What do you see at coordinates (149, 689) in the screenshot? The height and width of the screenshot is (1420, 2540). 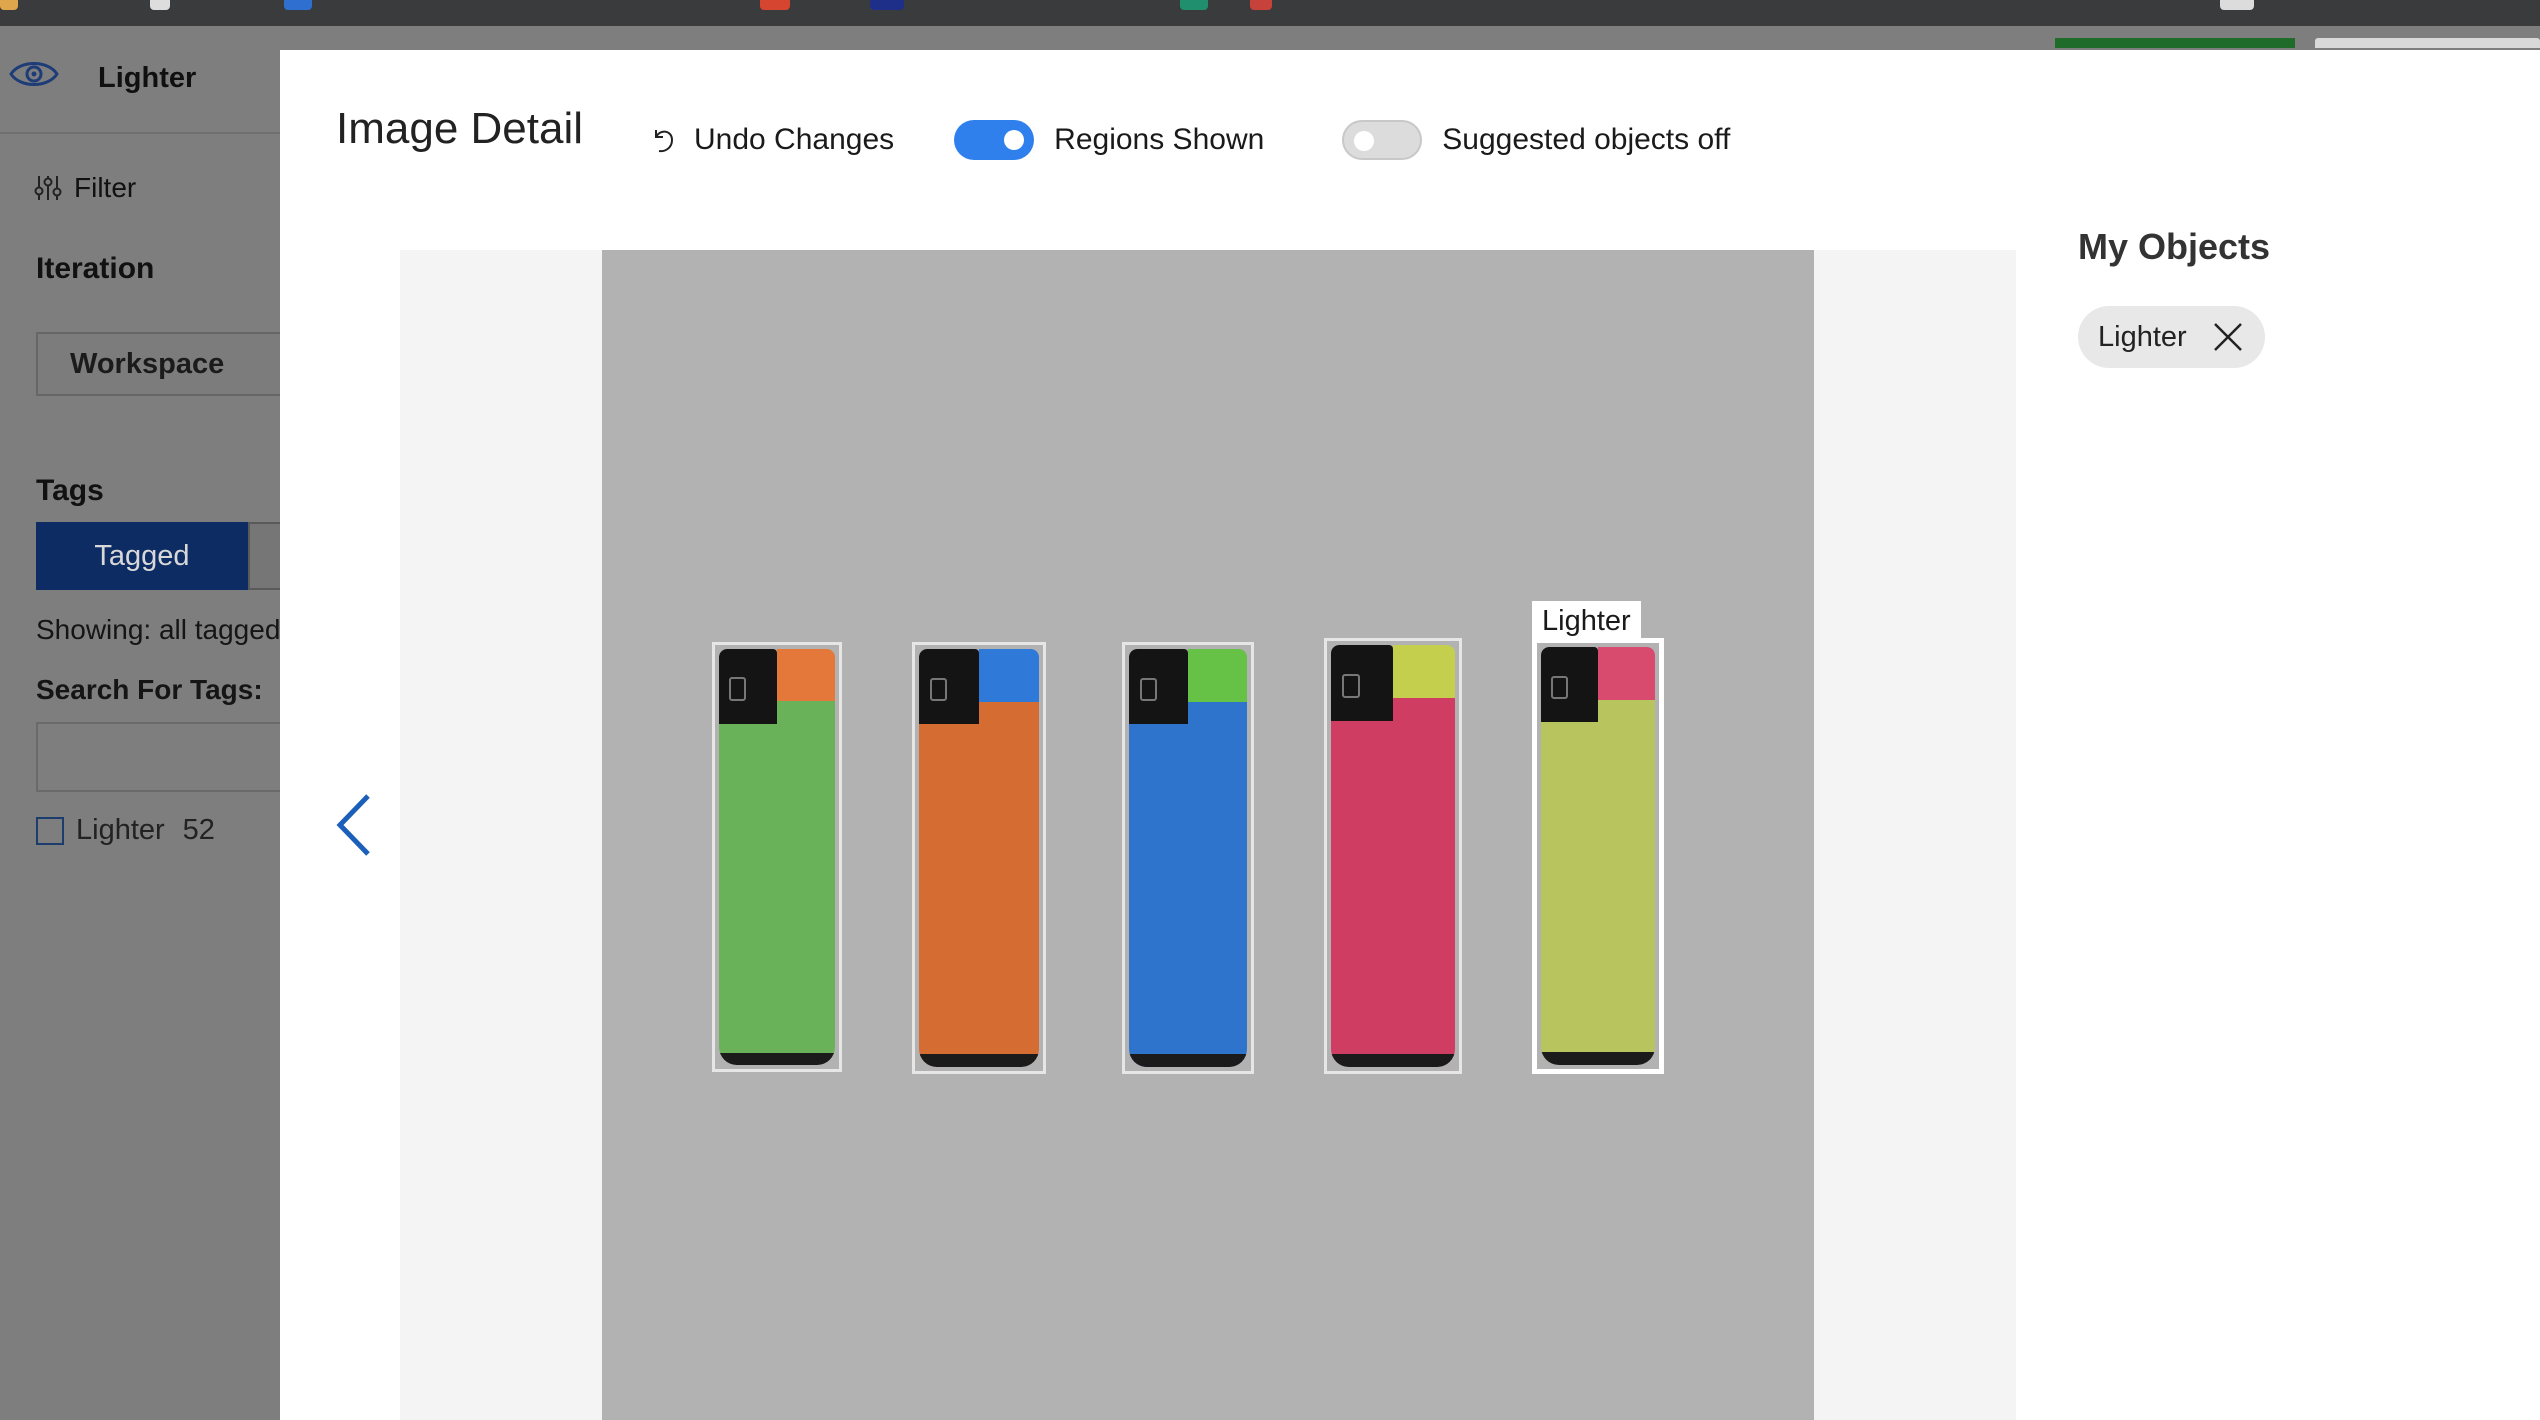 I see `search-label: Search For Tags:` at bounding box center [149, 689].